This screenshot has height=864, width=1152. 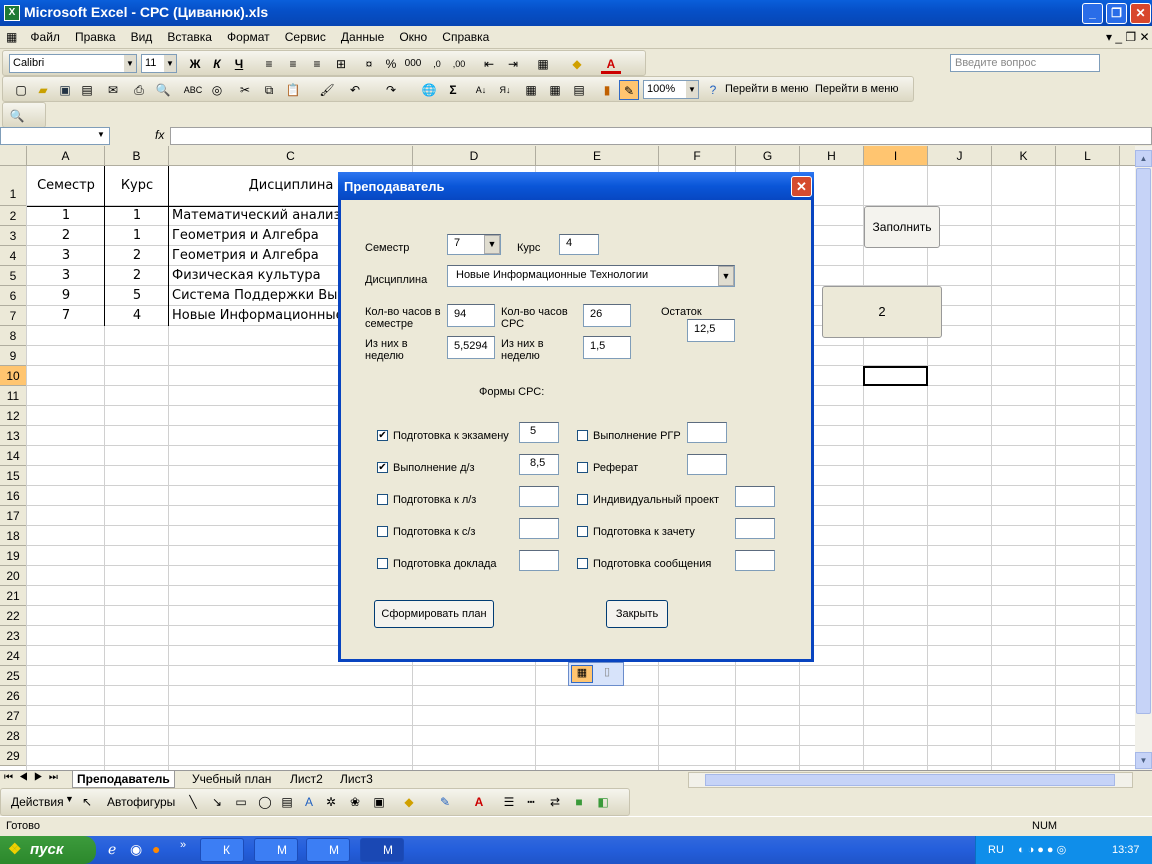 What do you see at coordinates (607, 674) in the screenshot?
I see `clipboard-icon: ▯` at bounding box center [607, 674].